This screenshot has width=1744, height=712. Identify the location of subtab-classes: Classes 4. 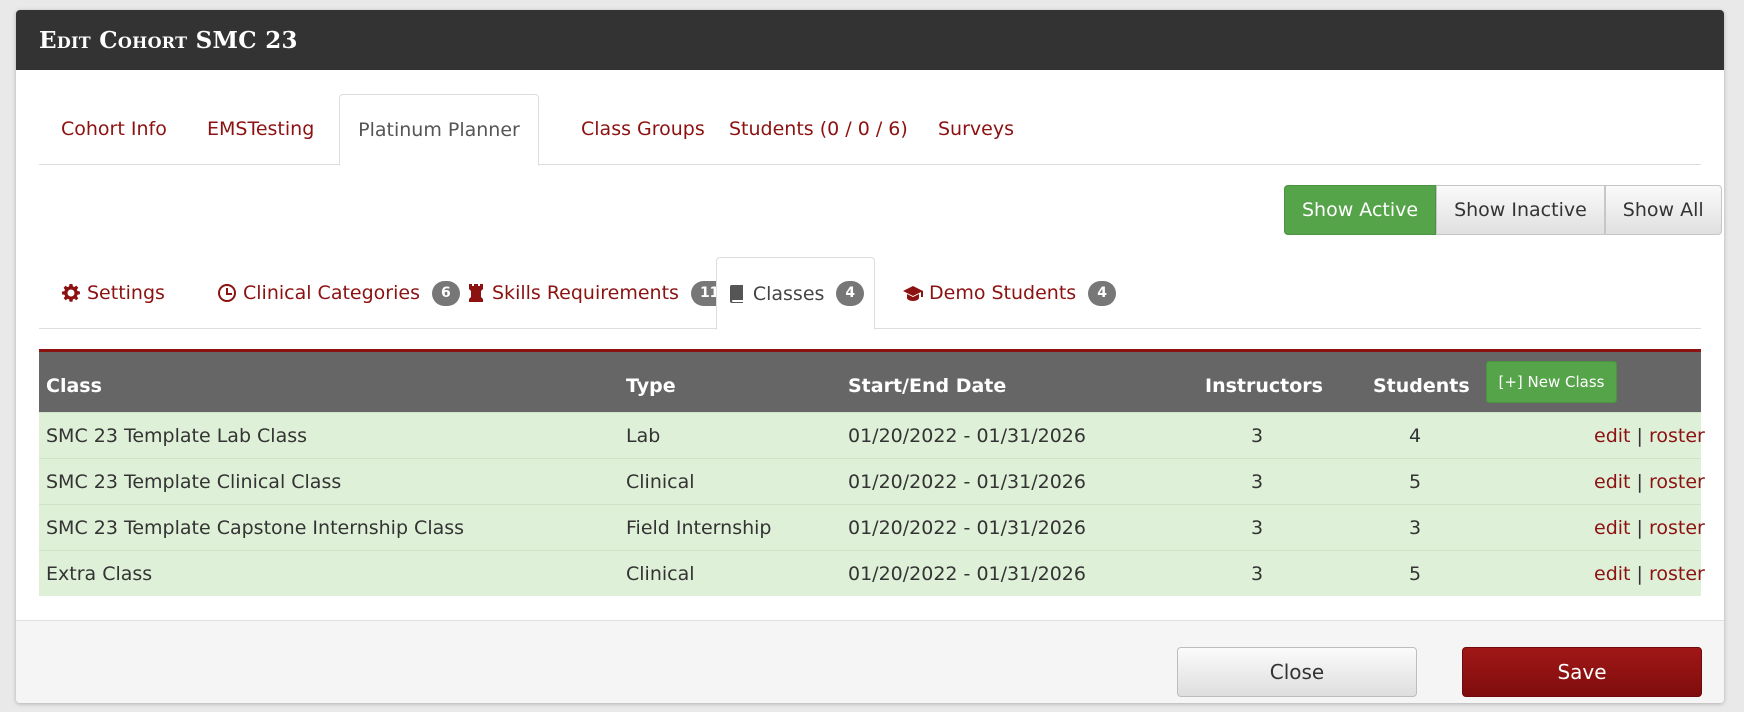
(795, 293).